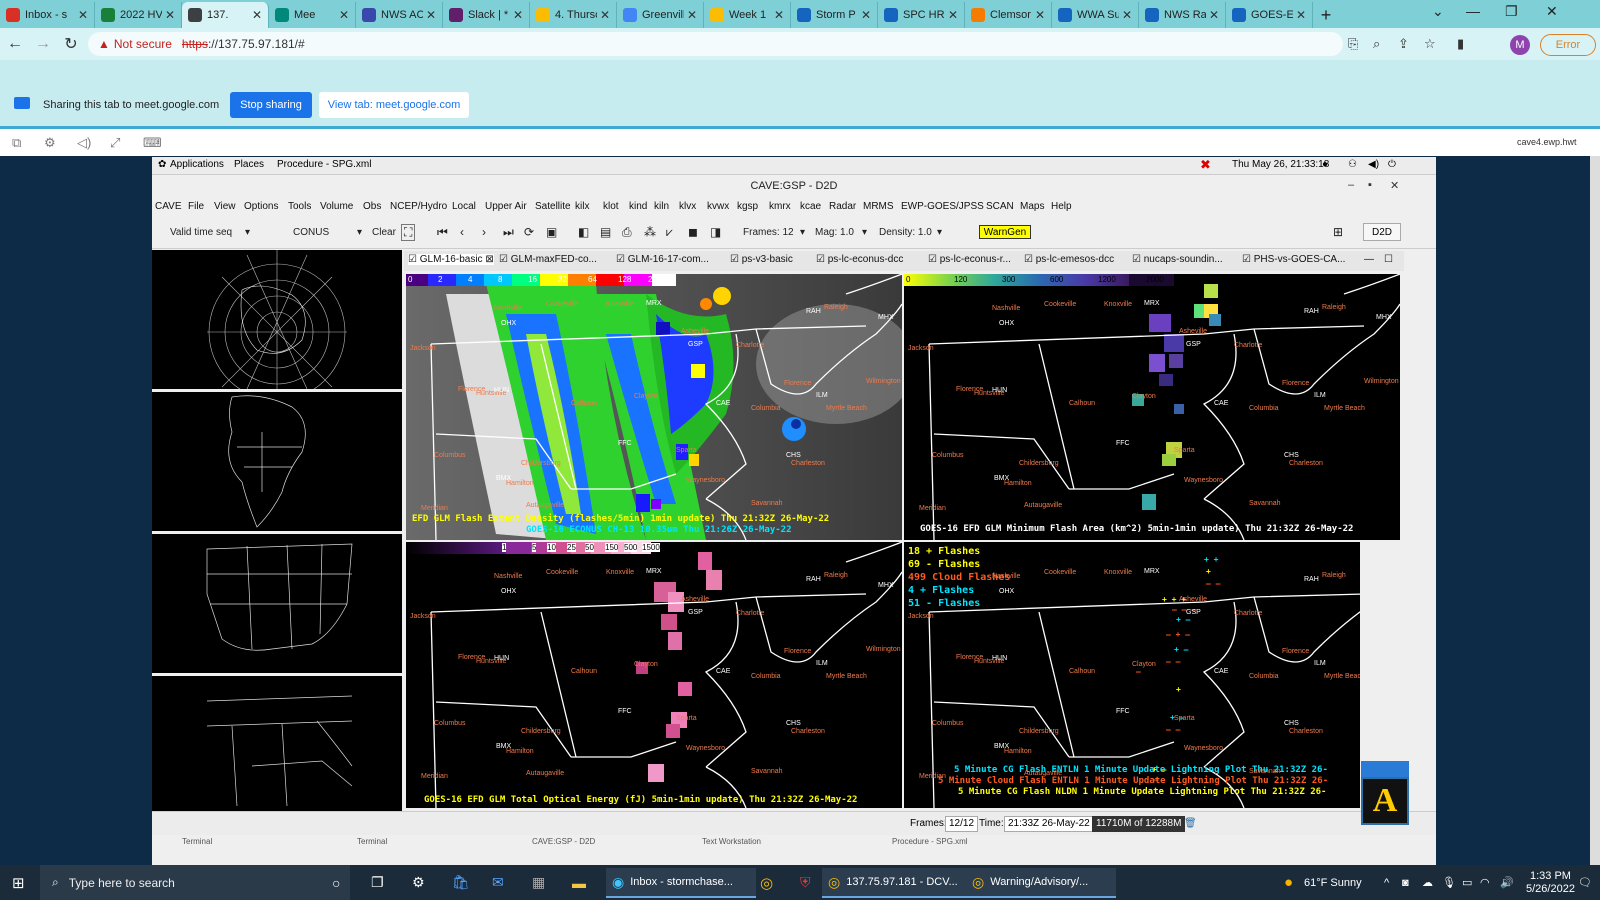  Describe the element at coordinates (538, 882) in the screenshot. I see `calculator-icon: ▦` at that location.